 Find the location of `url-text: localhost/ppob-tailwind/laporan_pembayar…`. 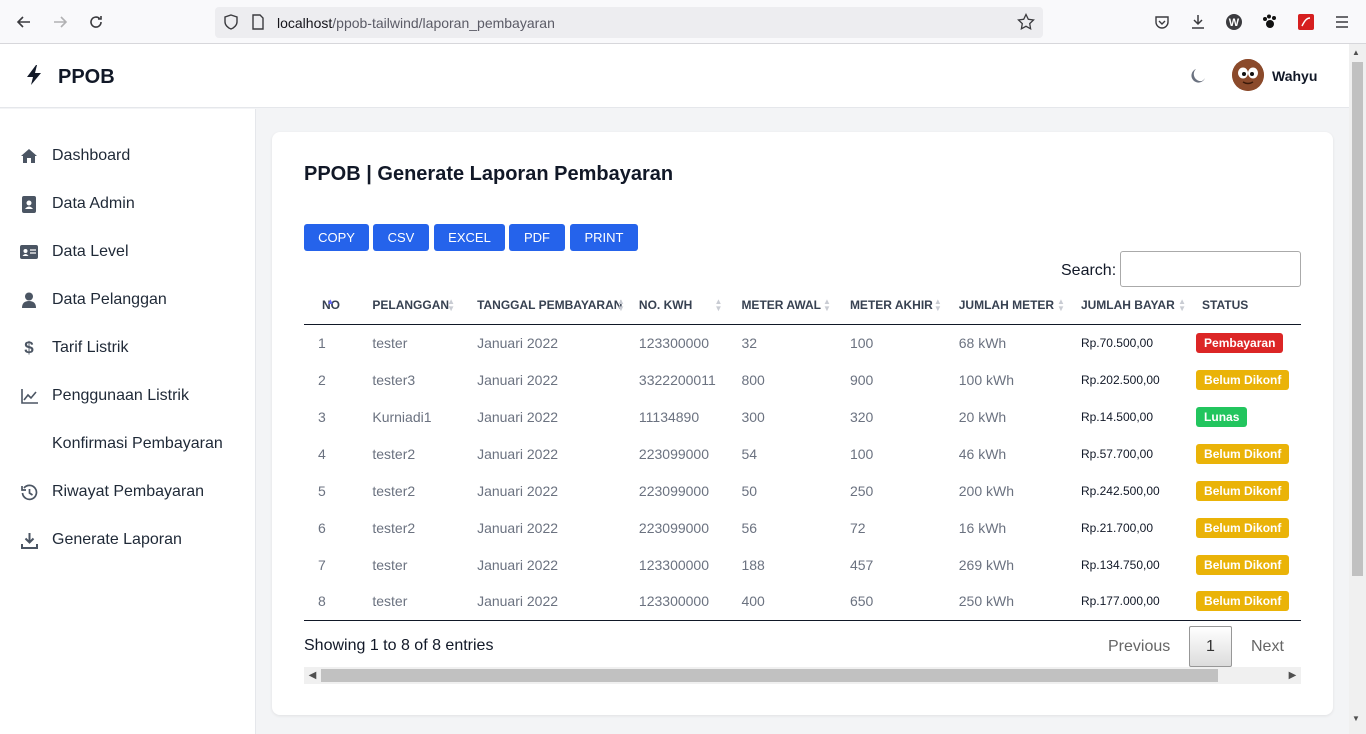

url-text: localhost/ppob-tailwind/laporan_pembayar… is located at coordinates (416, 23).